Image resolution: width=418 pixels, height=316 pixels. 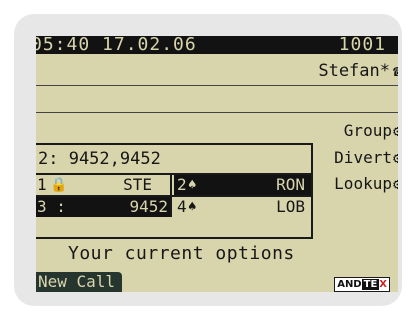 I want to click on phone-icon: ☎, so click(x=395, y=71).